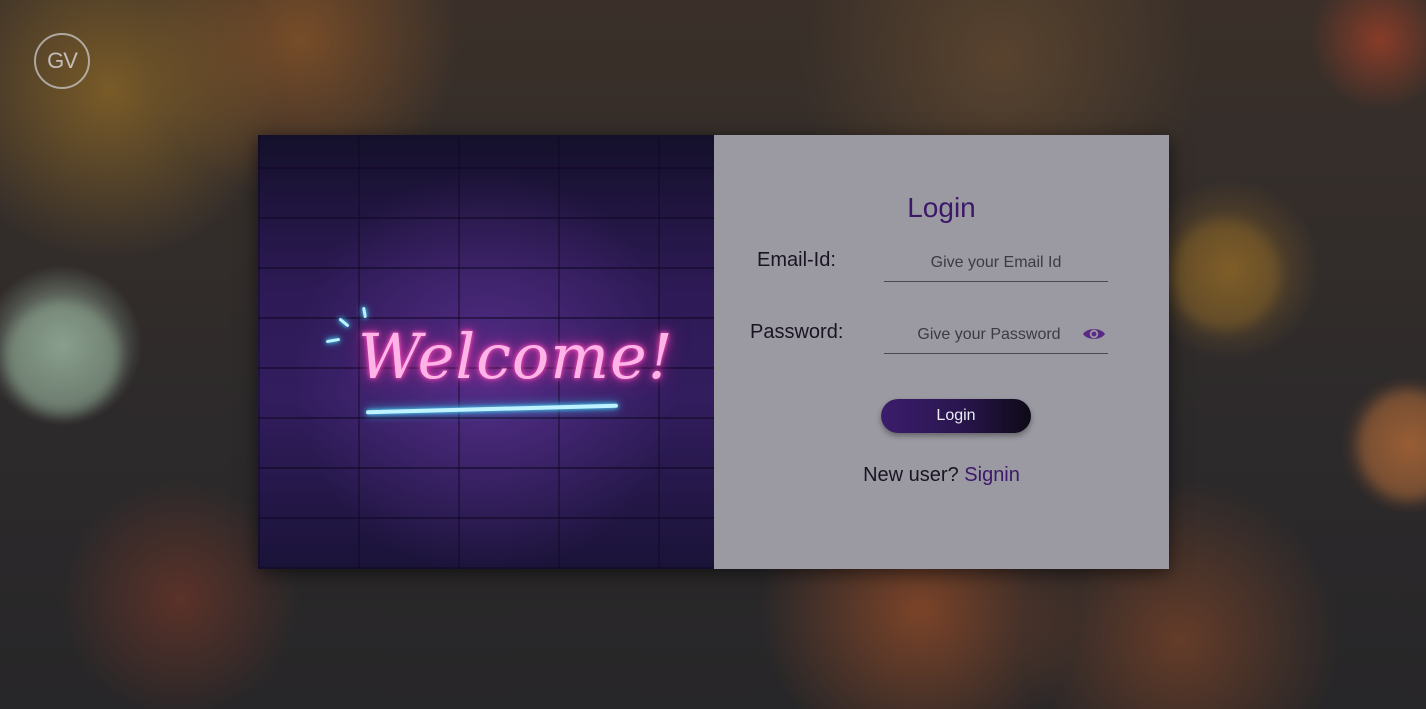 This screenshot has width=1426, height=709. I want to click on email-label: Email-Id:, so click(796, 260).